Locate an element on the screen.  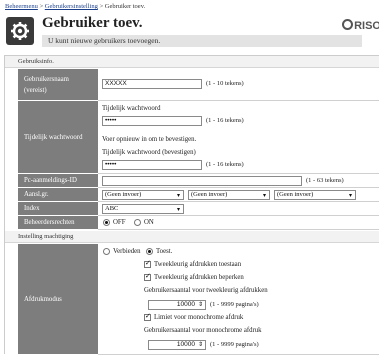
pc-login-id-hint: (1 - 63 tekens) is located at coordinates (325, 180).